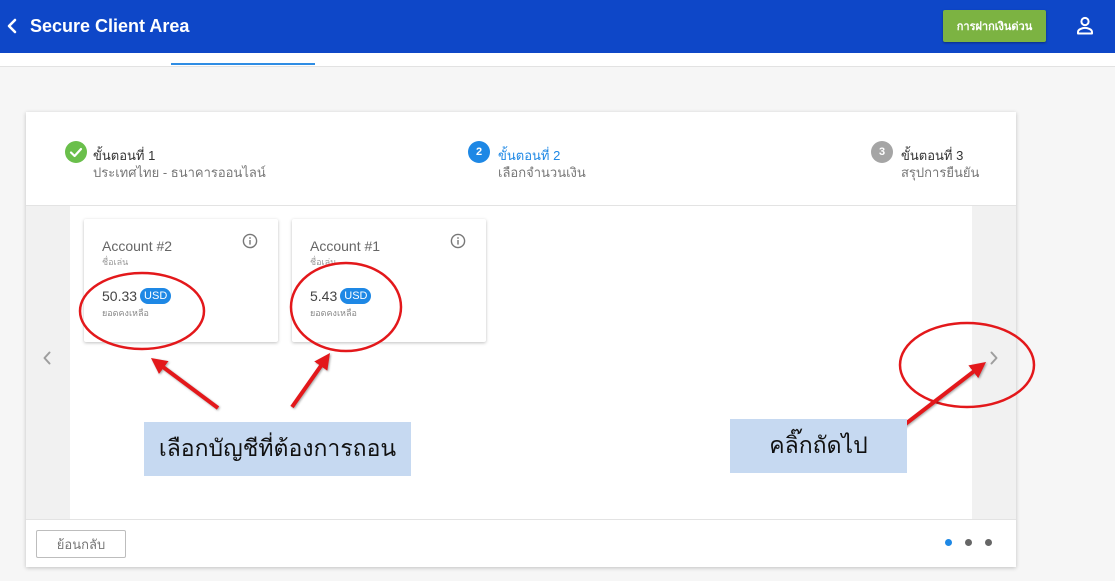 Image resolution: width=1115 pixels, height=581 pixels. Describe the element at coordinates (557, 26) in the screenshot. I see `top-app-bar: Secure Client Area การฝากเงินด่วน` at that location.